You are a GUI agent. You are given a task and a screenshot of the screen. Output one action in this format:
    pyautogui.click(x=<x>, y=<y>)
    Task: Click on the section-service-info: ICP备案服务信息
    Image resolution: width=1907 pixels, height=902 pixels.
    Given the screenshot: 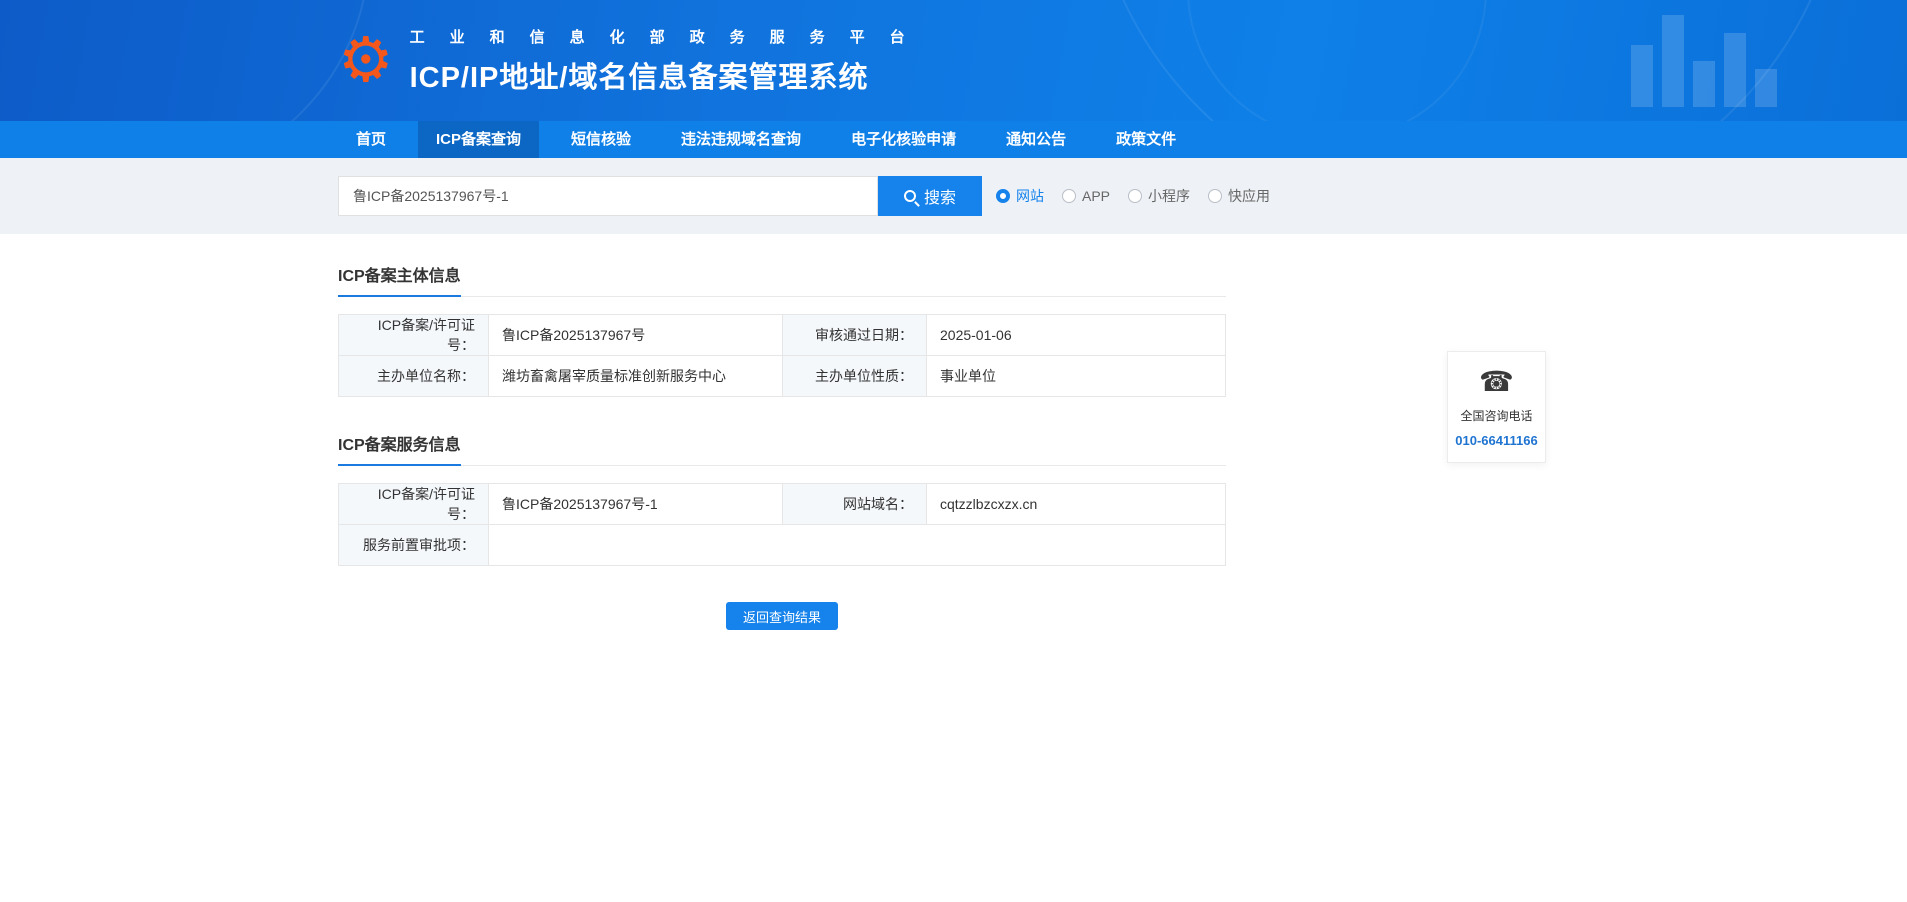 What is the action you would take?
    pyautogui.click(x=782, y=448)
    